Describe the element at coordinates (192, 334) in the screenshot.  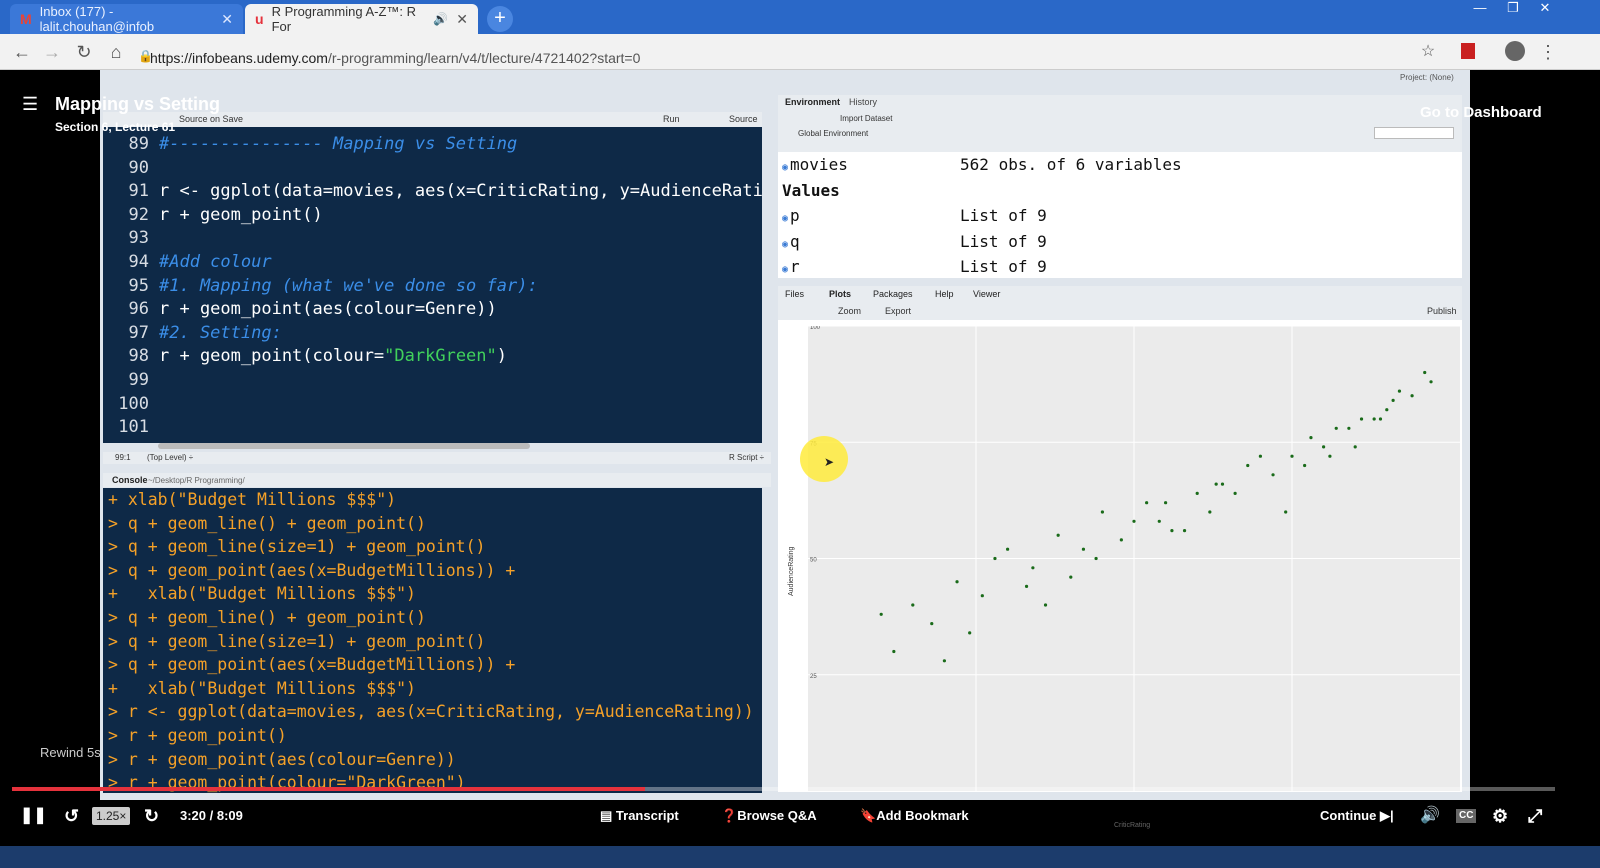
I see `code-line: 97 #2. Setting:` at that location.